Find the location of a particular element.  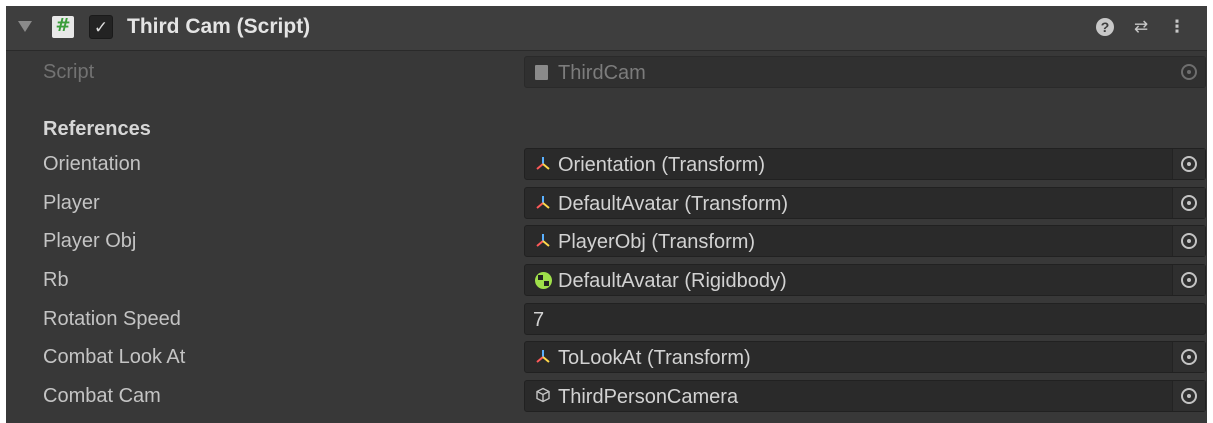

script-value: ThirdCam is located at coordinates (602, 73).